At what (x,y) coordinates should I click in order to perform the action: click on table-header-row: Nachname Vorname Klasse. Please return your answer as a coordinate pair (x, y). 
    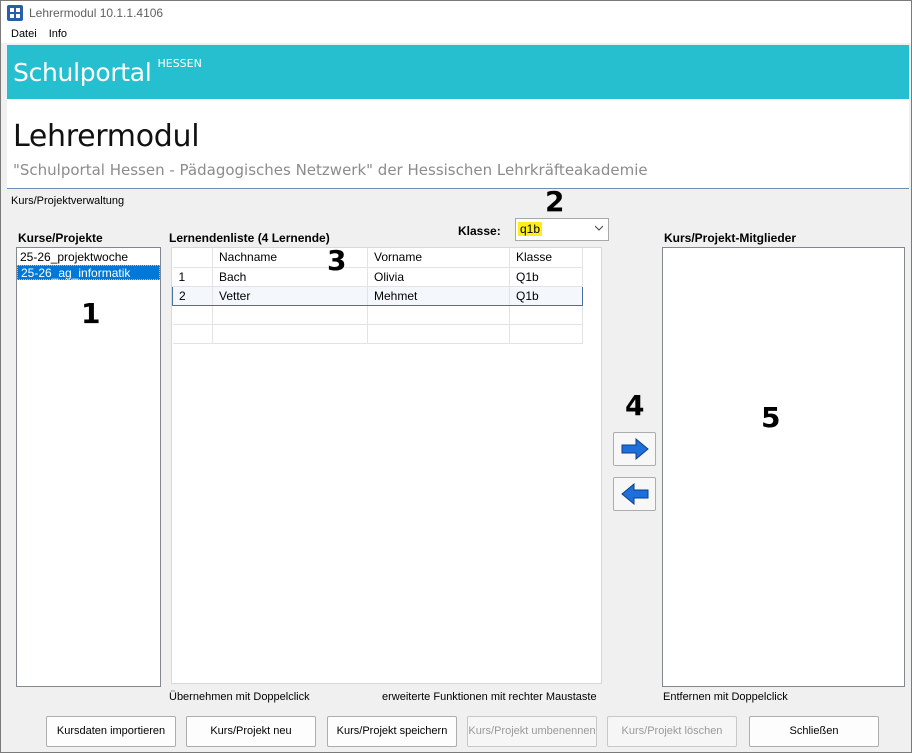
    Looking at the image, I should click on (377, 258).